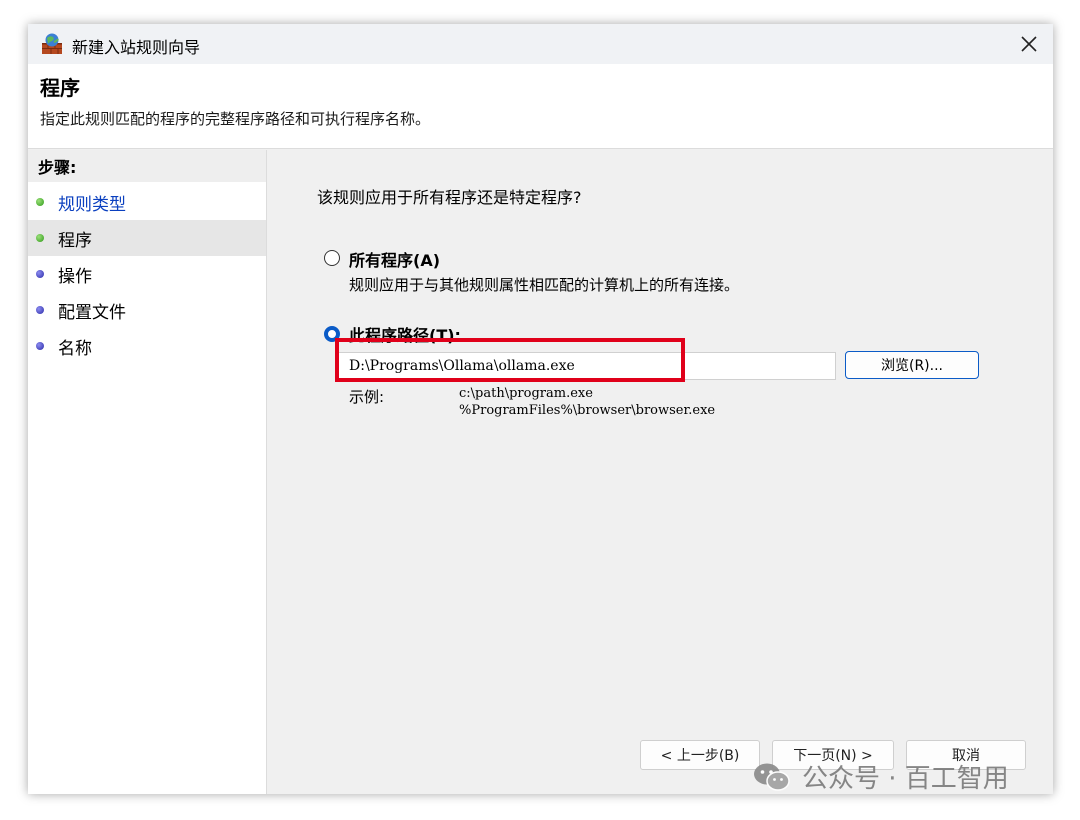 The width and height of the screenshot is (1080, 820). What do you see at coordinates (332, 258) in the screenshot?
I see `all-programs-radio` at bounding box center [332, 258].